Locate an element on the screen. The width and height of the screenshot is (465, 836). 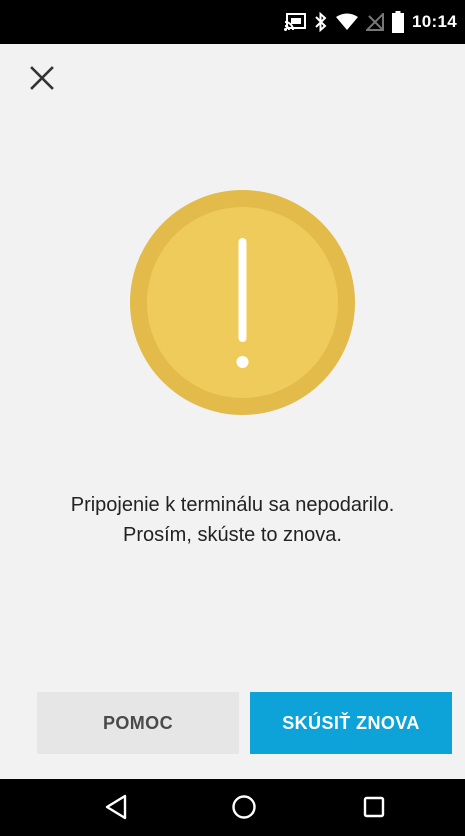
back-icon is located at coordinates (116, 807).